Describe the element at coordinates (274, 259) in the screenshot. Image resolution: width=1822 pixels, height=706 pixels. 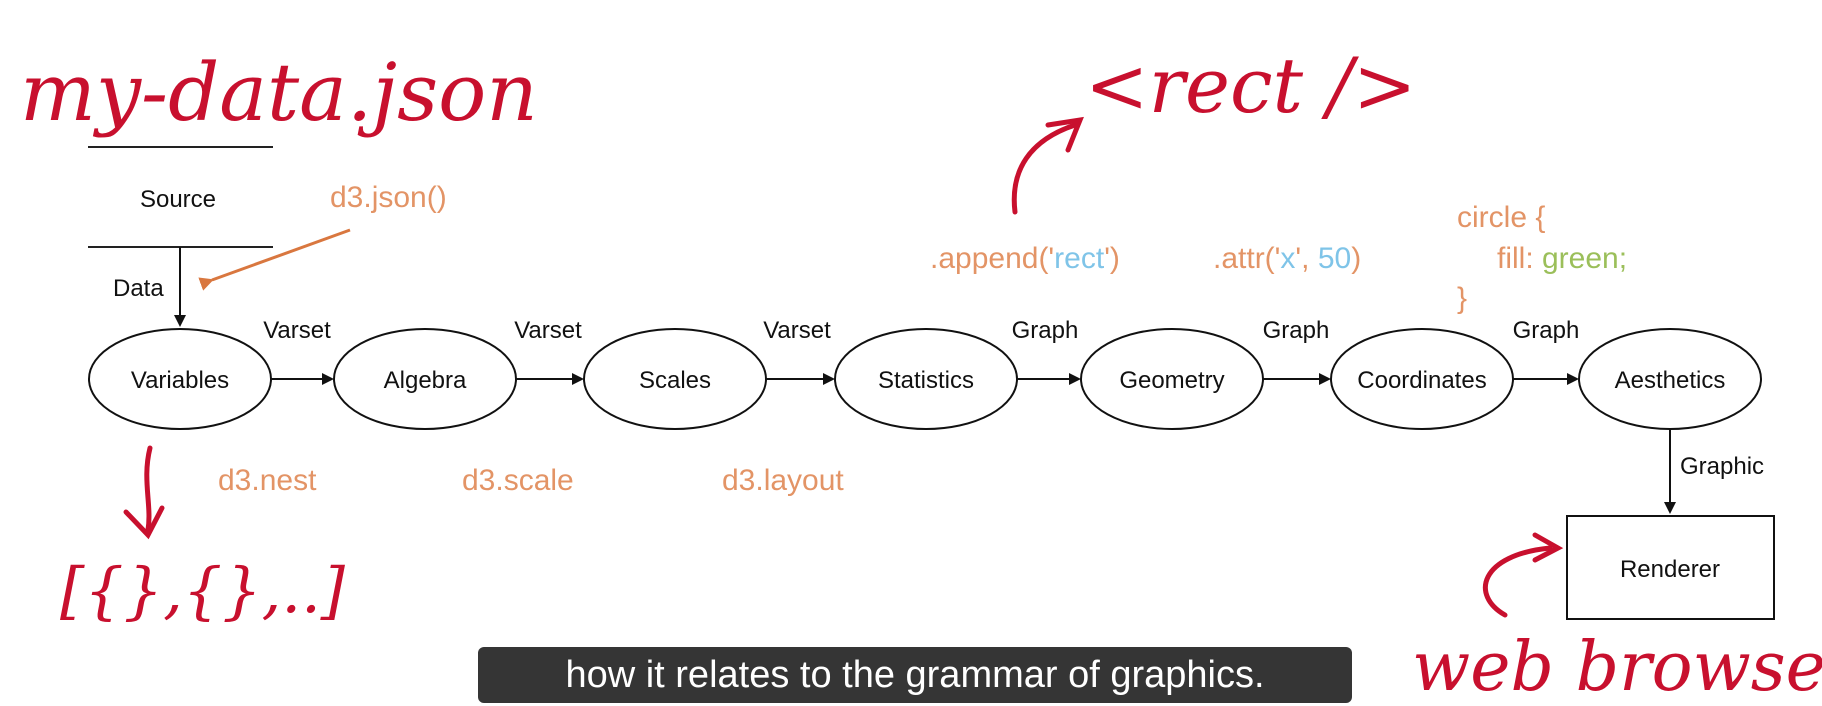
I see `d3-json-arrow` at that location.